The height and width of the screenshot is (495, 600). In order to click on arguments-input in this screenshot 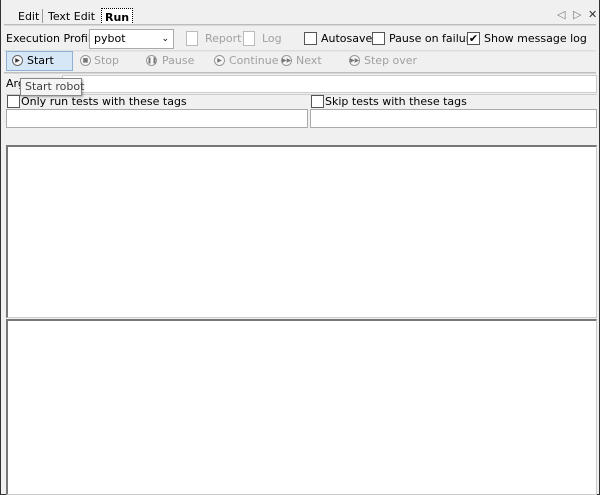, I will do `click(329, 84)`.